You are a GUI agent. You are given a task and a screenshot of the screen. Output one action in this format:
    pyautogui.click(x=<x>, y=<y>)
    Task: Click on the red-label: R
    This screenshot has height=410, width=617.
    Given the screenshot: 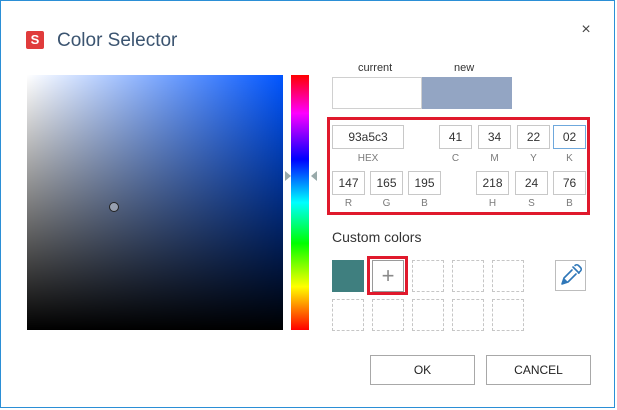 What is the action you would take?
    pyautogui.click(x=348, y=203)
    